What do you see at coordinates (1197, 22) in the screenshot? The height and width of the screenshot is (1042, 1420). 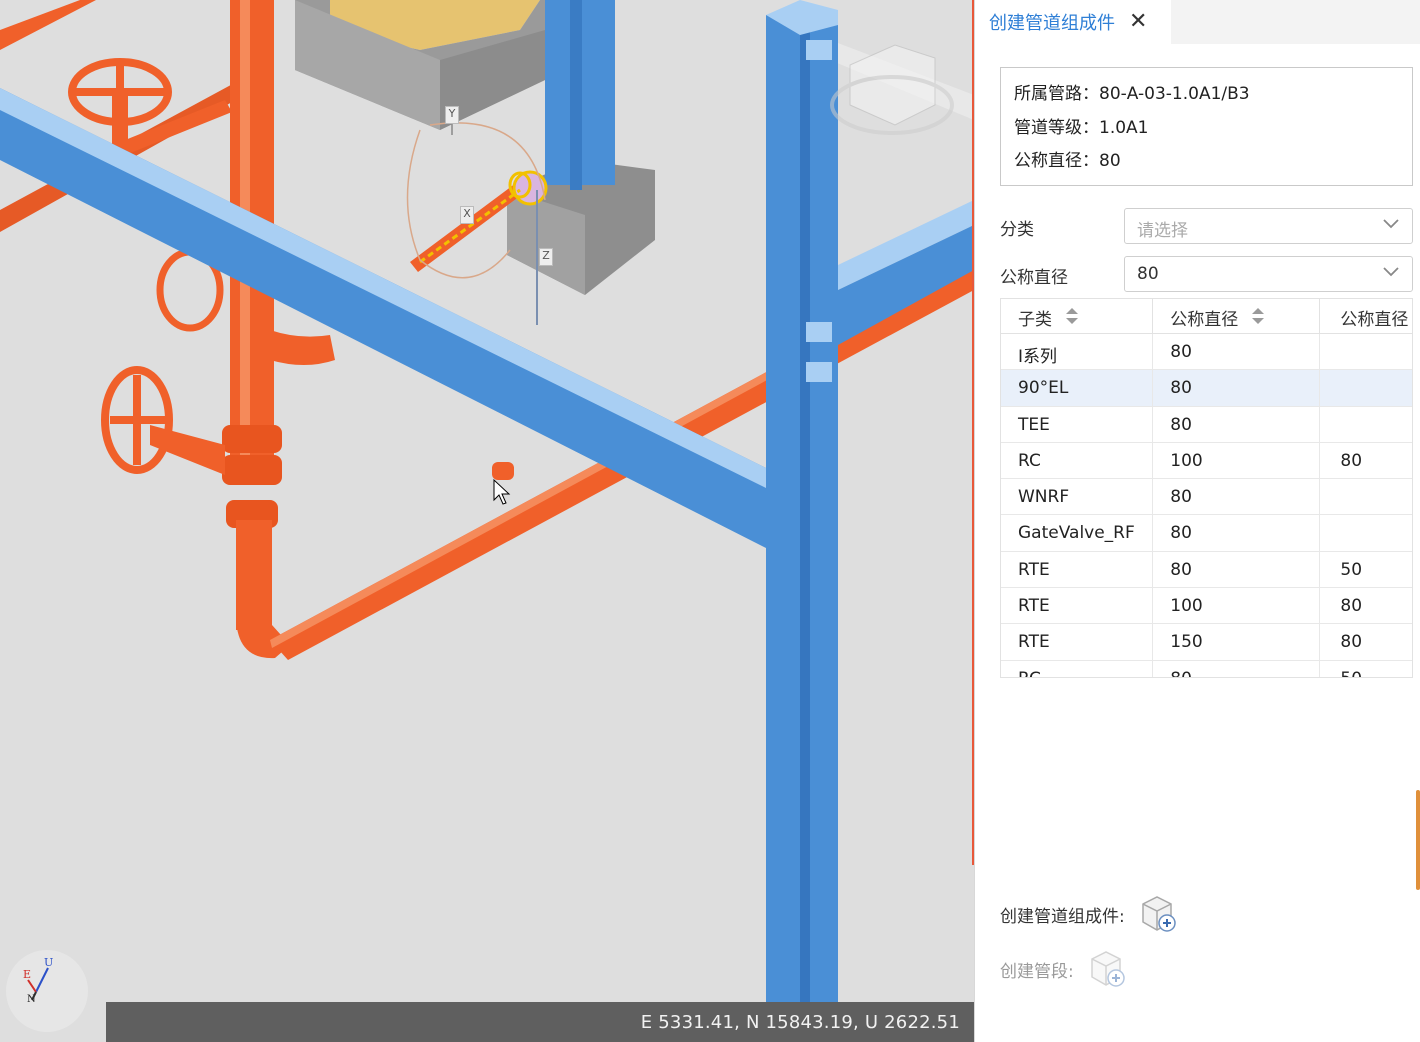 I see `panel-tabbar: 创建管道组成件 ✕` at bounding box center [1197, 22].